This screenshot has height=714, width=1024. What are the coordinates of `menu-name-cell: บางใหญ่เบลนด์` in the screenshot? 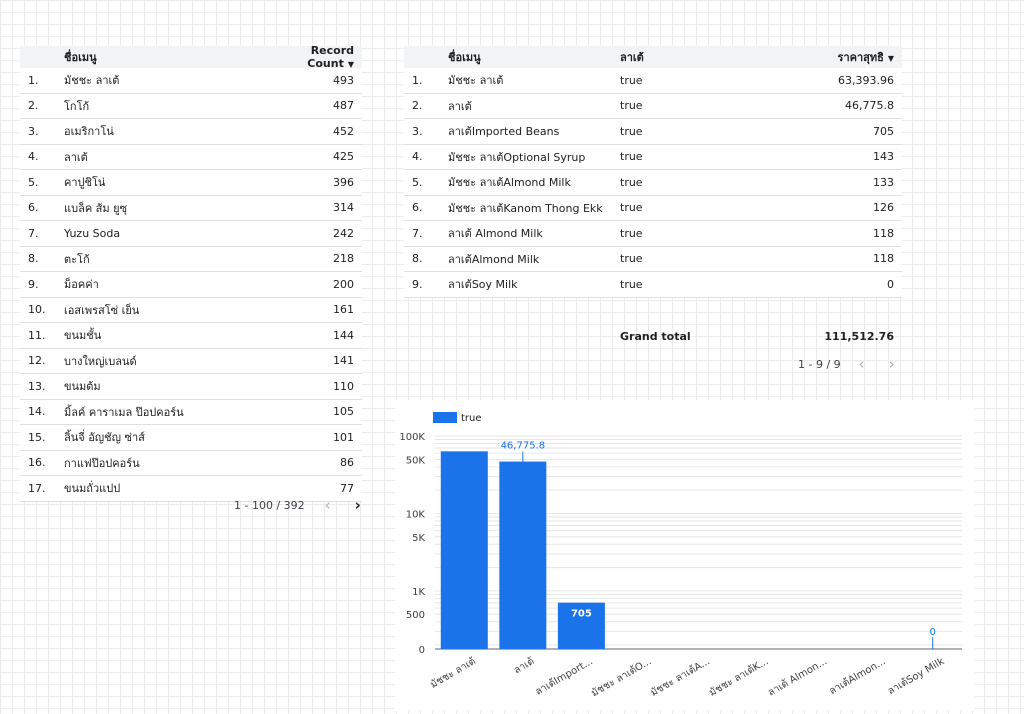 It's located at (100, 361).